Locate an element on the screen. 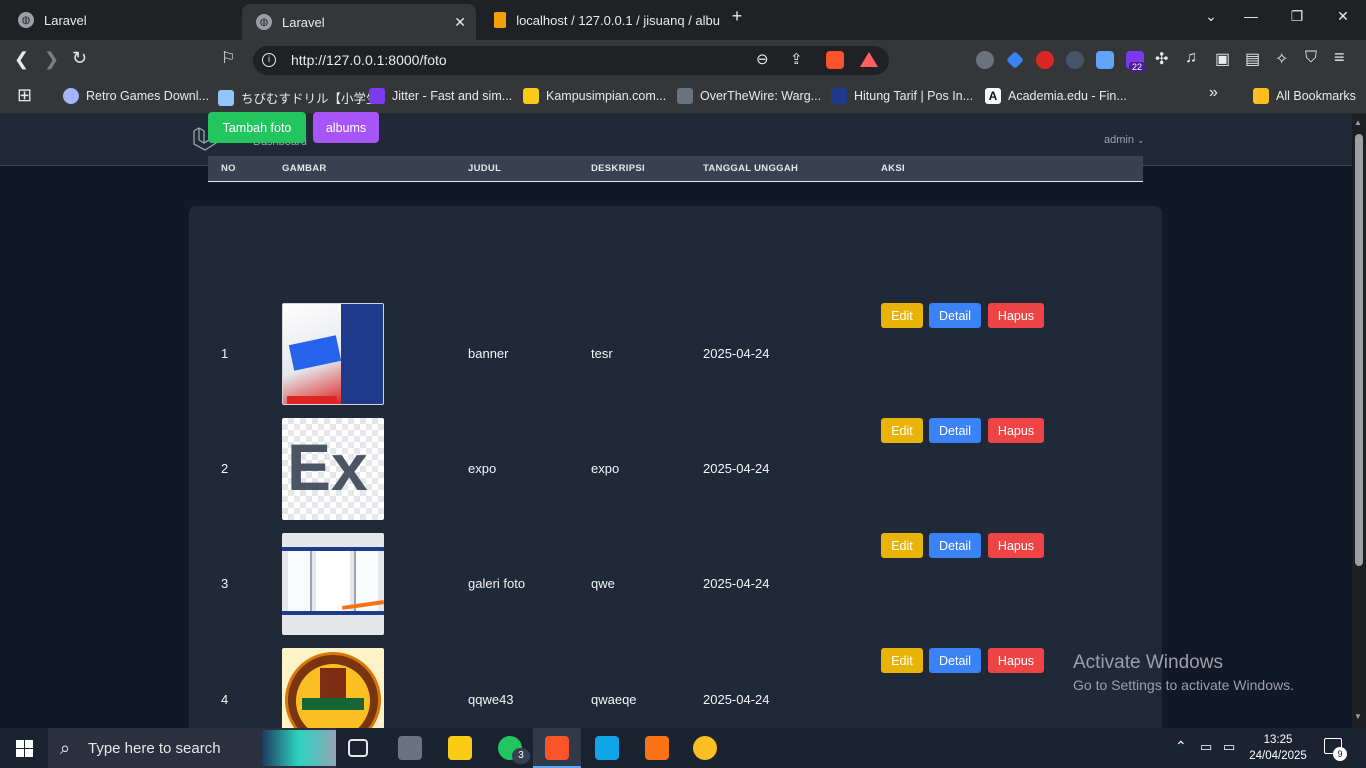 This screenshot has width=1366, height=768. media-icon: ♫ is located at coordinates (1191, 58).